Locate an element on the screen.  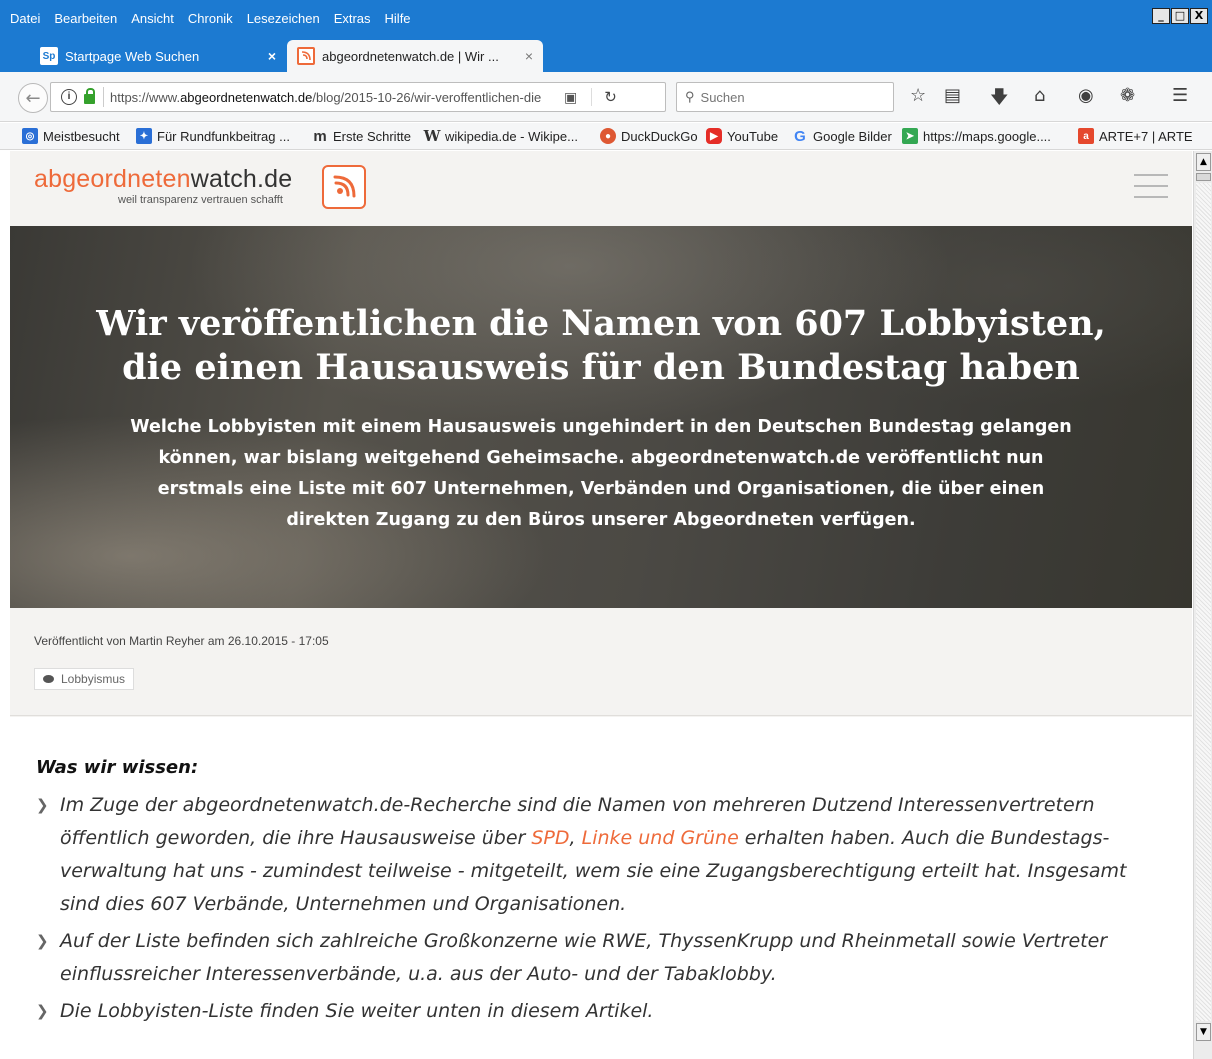
startpage-favicon-icon: Sp is located at coordinates (49, 56).